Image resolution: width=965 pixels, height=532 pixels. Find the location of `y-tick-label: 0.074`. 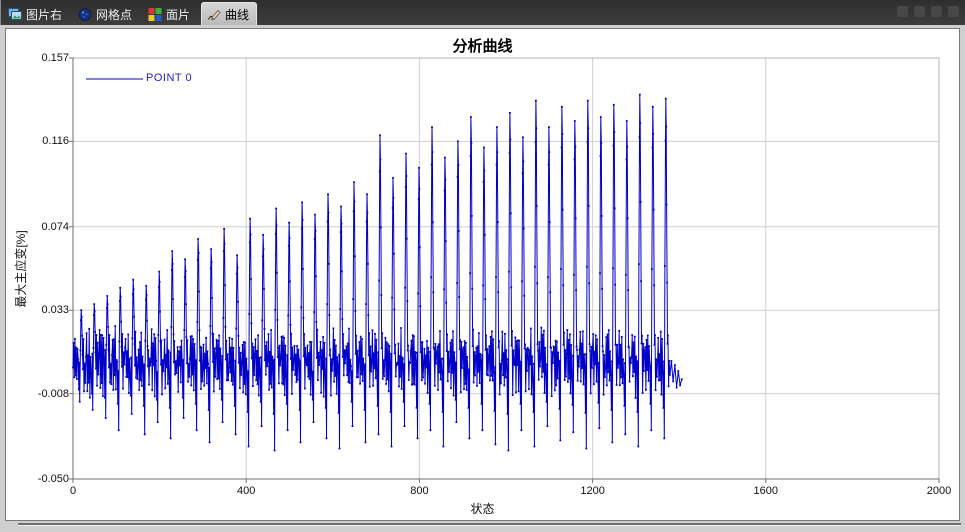

y-tick-label: 0.074 is located at coordinates (55, 226).